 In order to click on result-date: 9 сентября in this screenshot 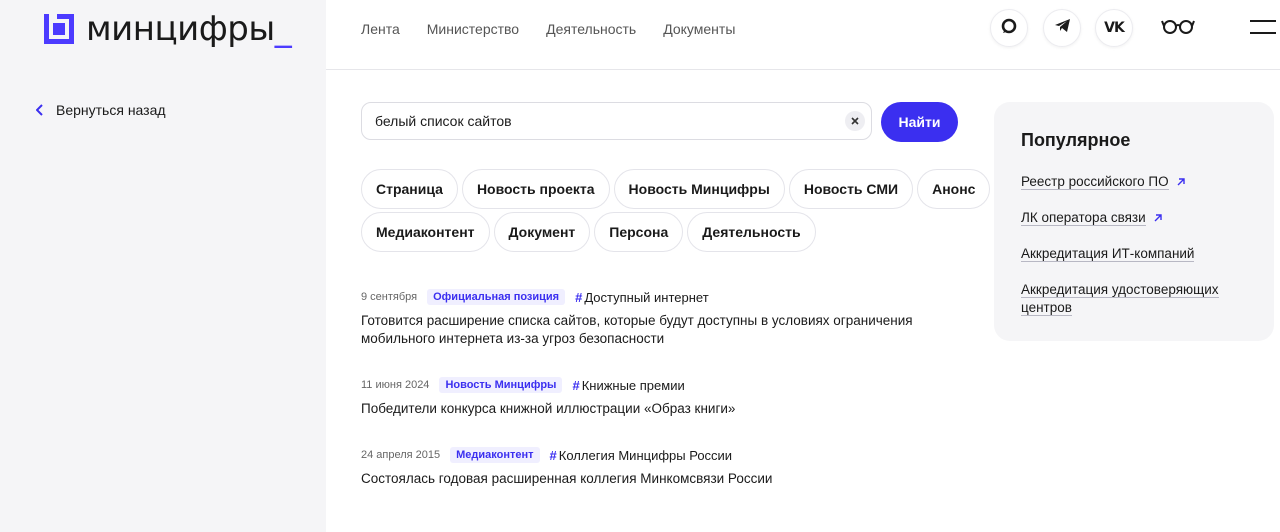, I will do `click(389, 297)`.